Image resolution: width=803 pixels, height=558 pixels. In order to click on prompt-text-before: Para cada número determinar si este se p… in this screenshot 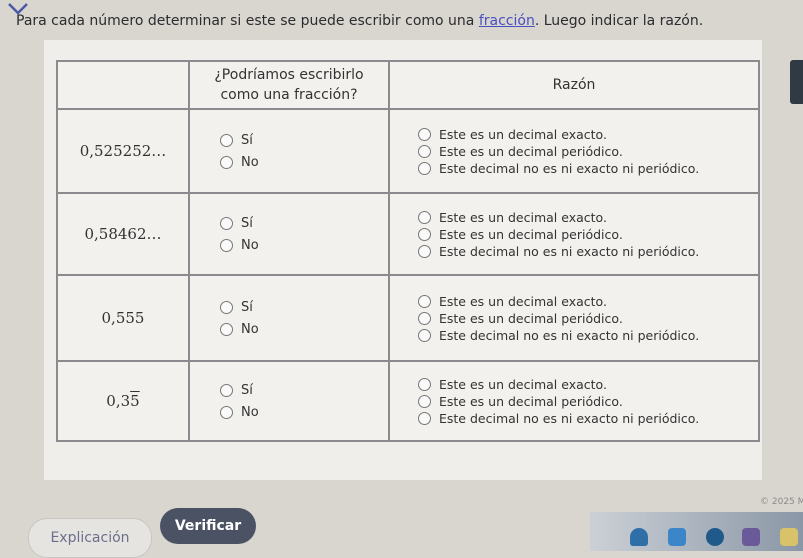, I will do `click(247, 21)`.